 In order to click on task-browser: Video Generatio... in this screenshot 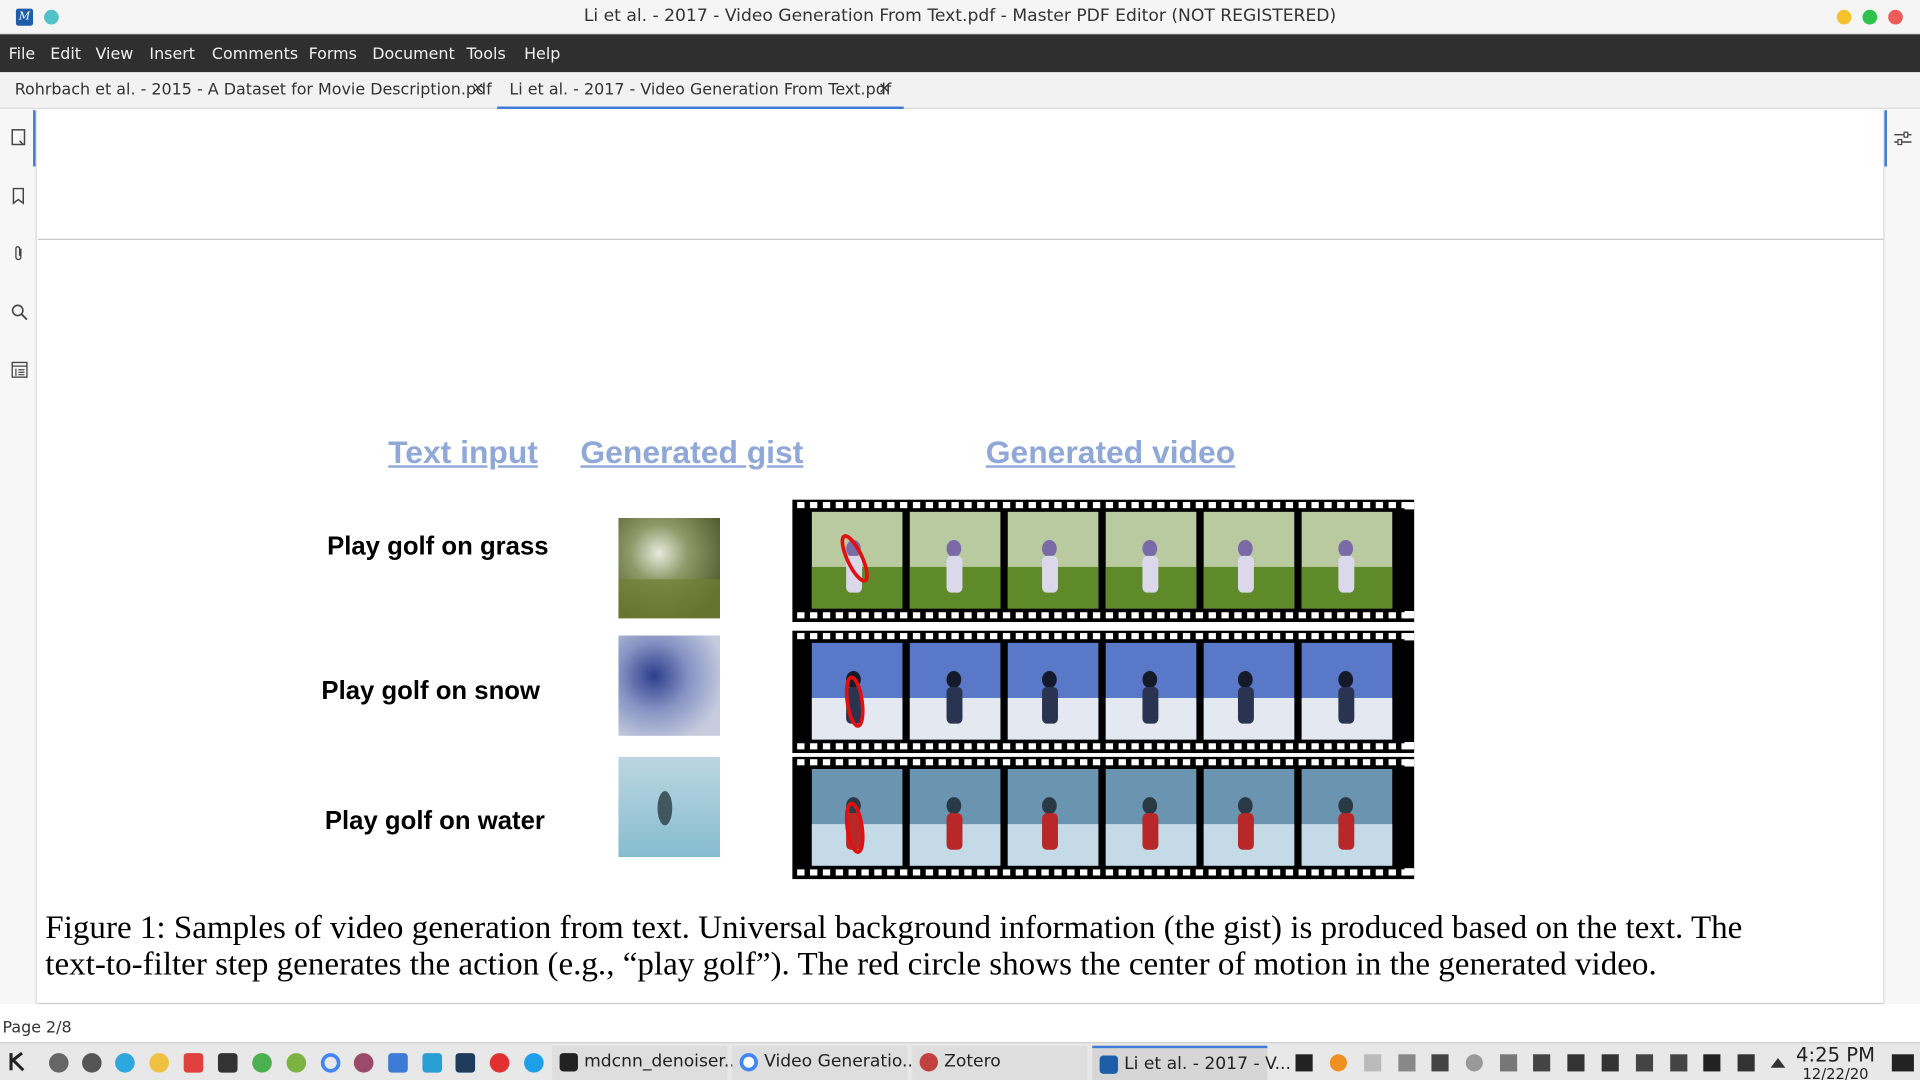, I will do `click(825, 1062)`.